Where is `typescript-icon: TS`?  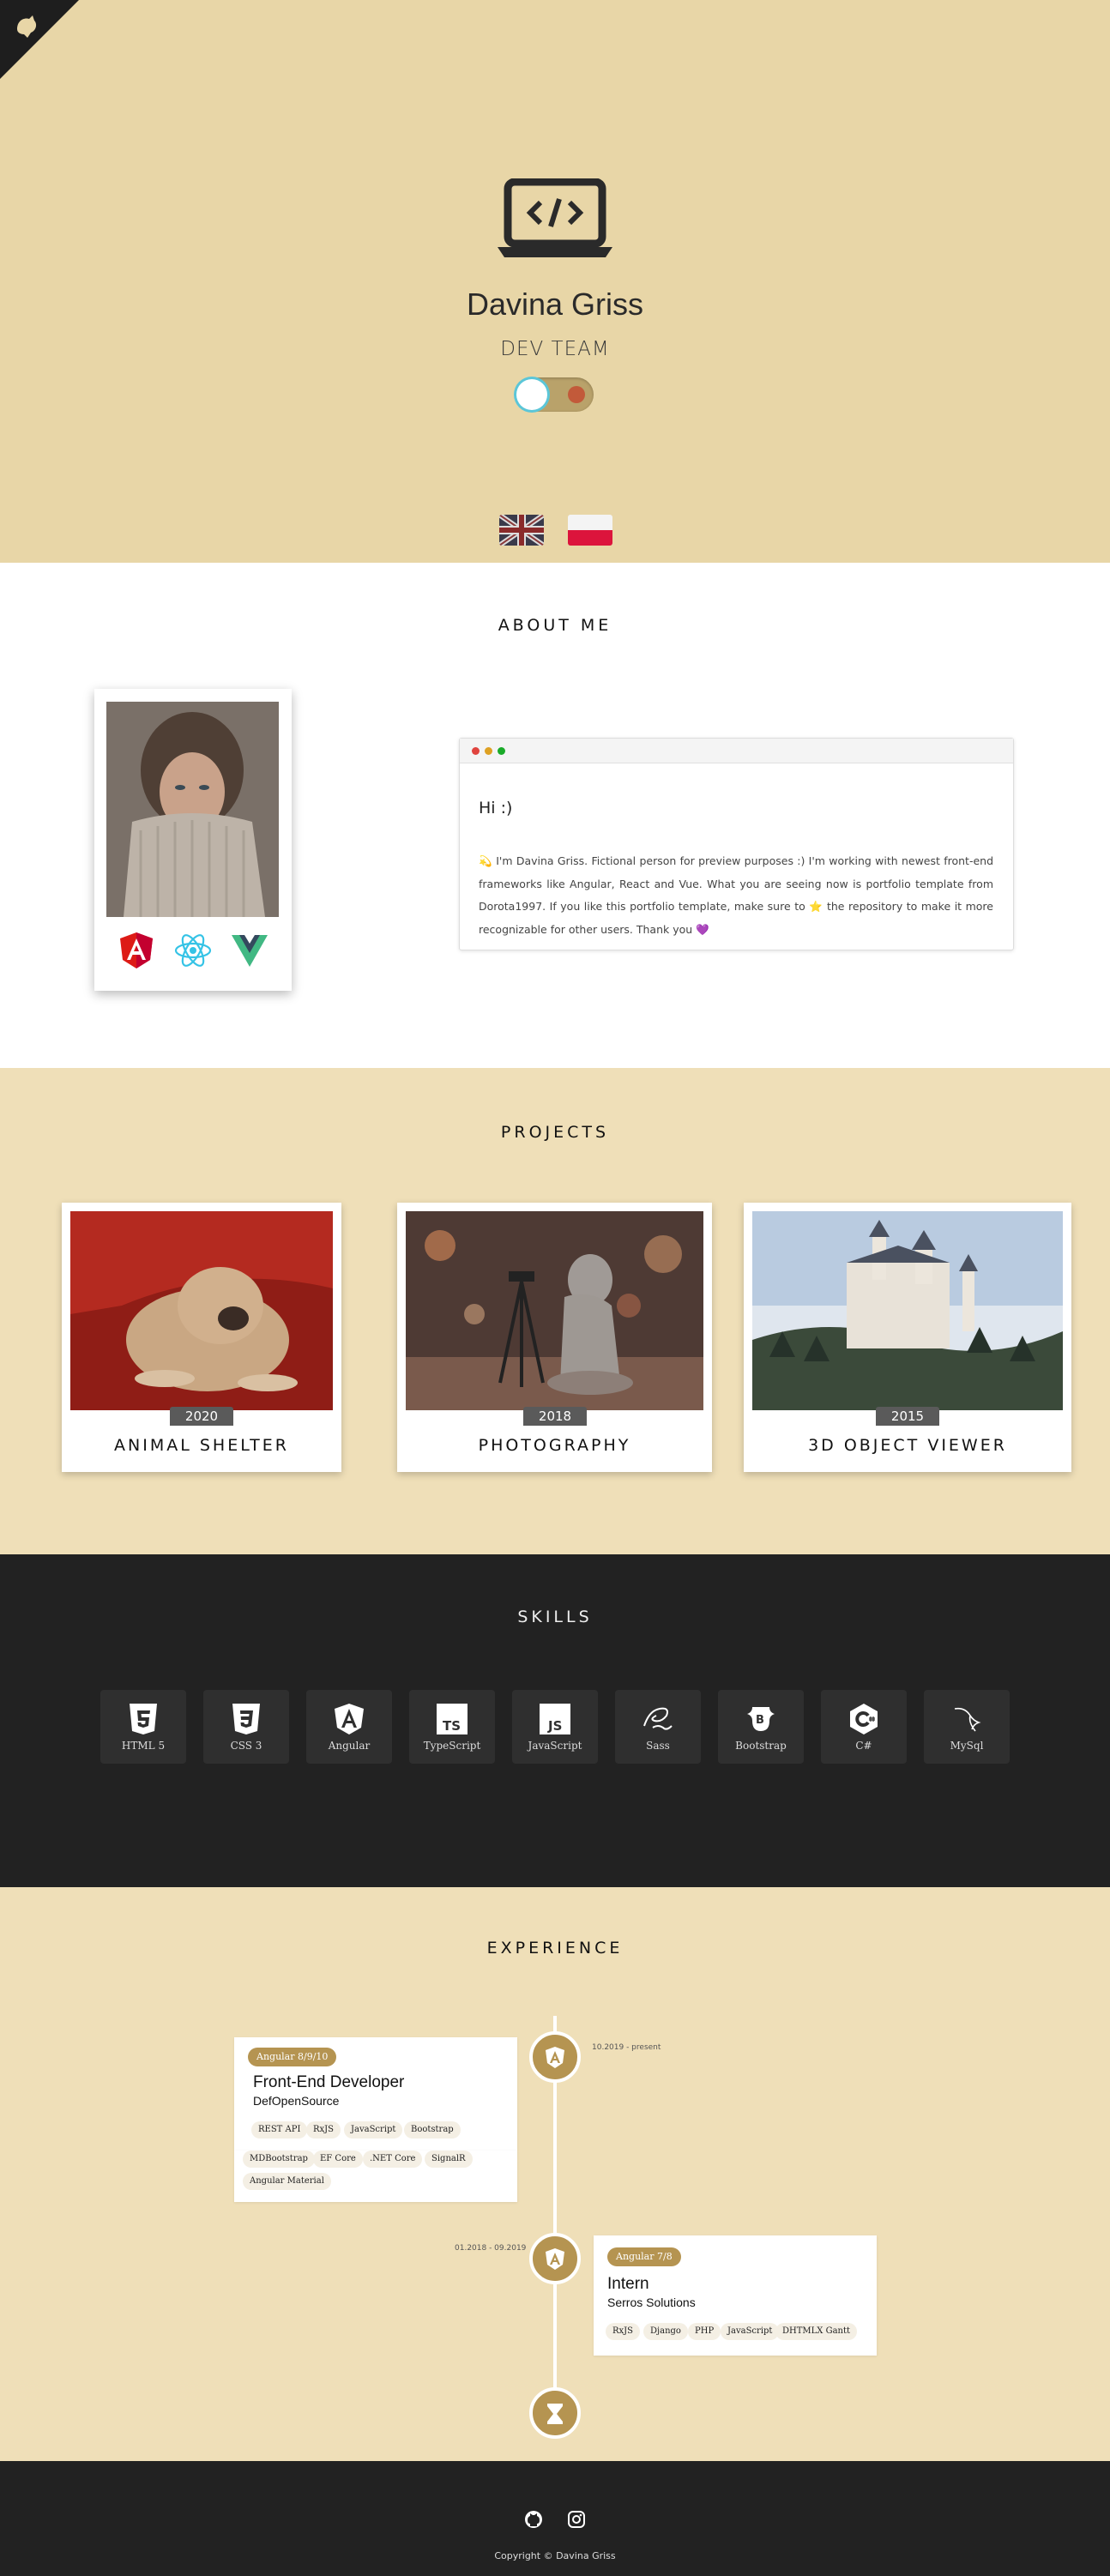 typescript-icon: TS is located at coordinates (452, 1719).